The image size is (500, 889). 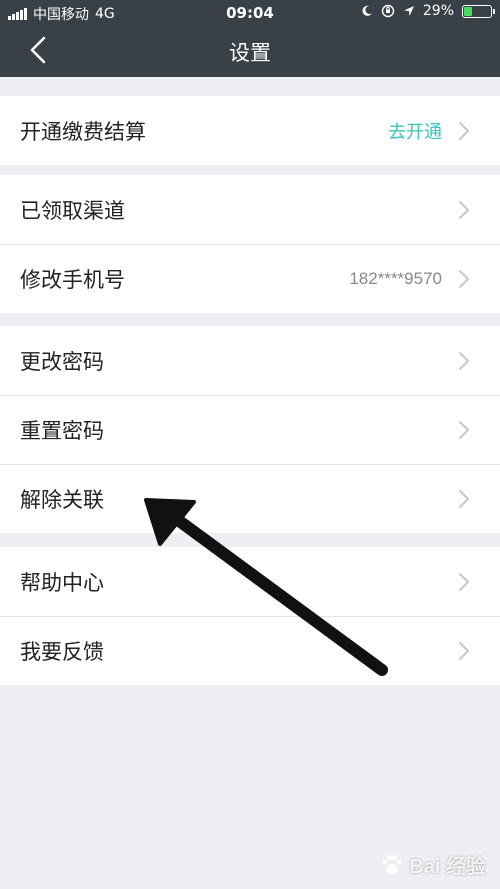 I want to click on settings-row-reset-password: 重置密码, so click(x=250, y=429).